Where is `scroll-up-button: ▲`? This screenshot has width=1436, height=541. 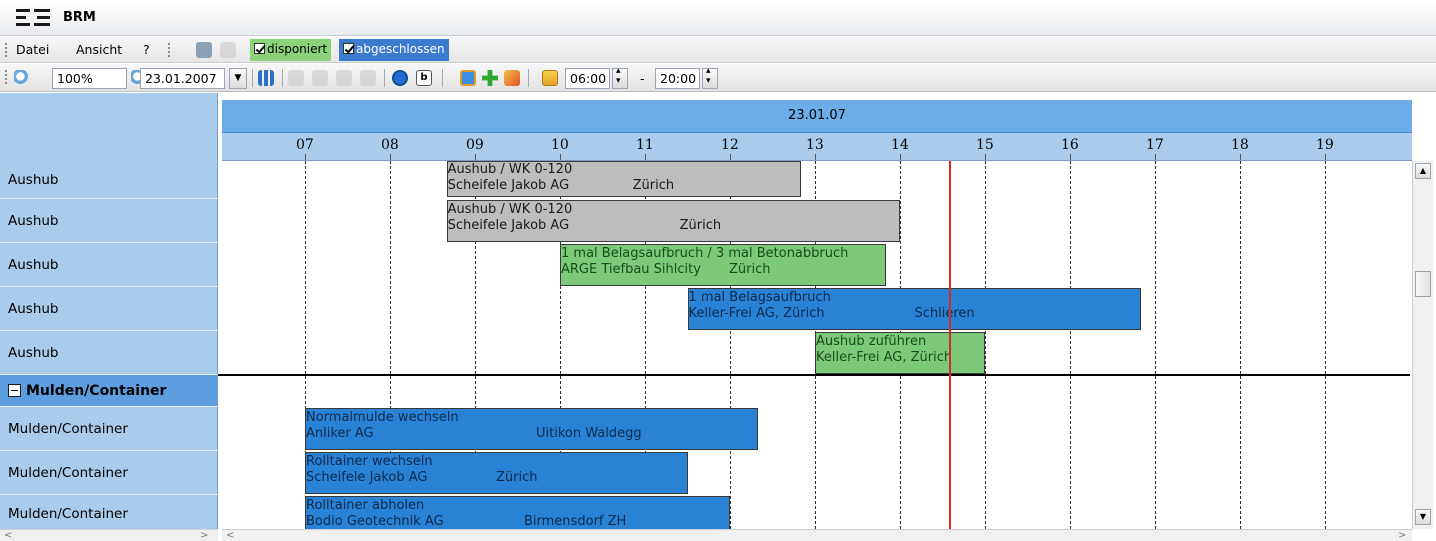
scroll-up-button: ▲ is located at coordinates (1423, 171).